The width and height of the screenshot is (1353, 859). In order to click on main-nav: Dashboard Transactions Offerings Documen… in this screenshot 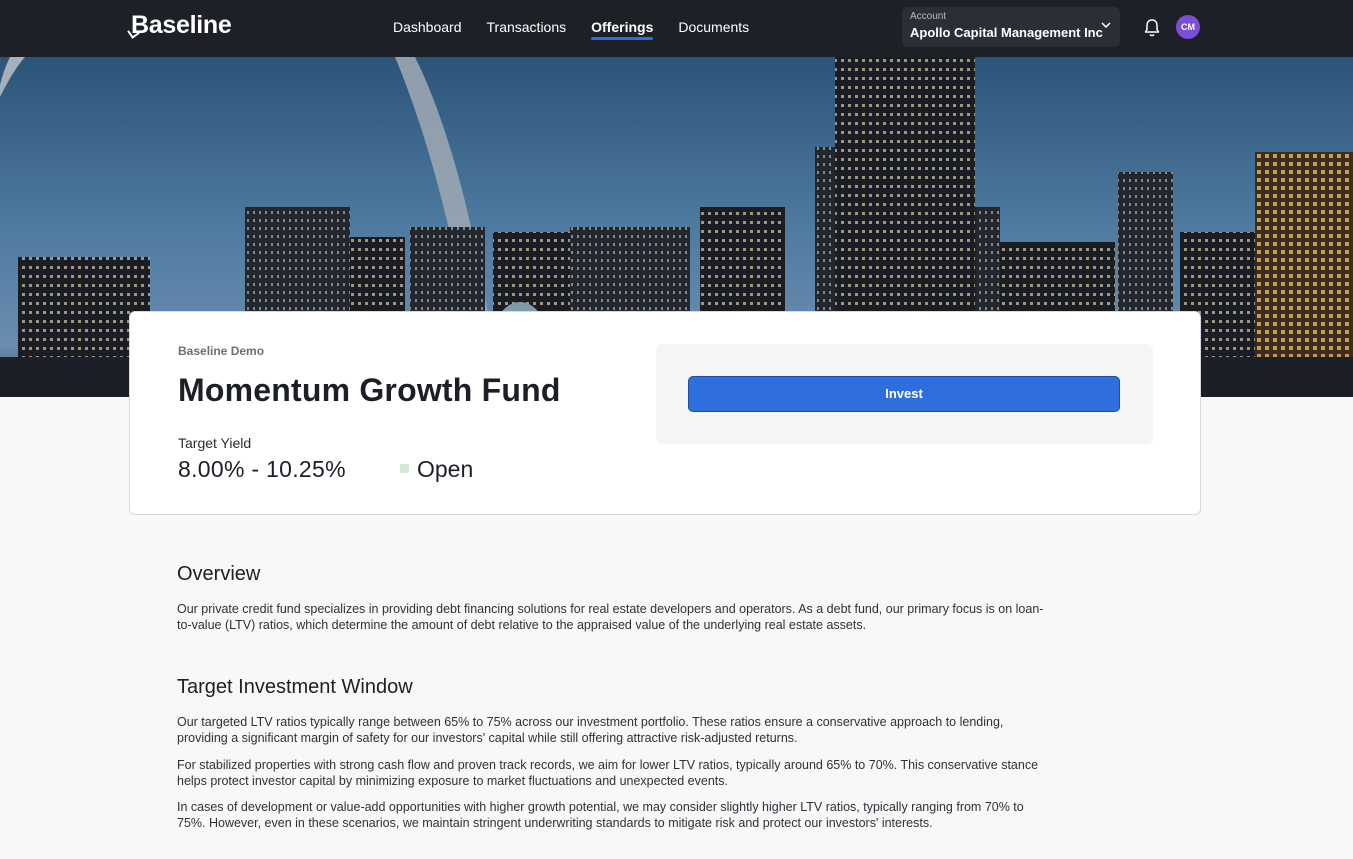, I will do `click(583, 28)`.